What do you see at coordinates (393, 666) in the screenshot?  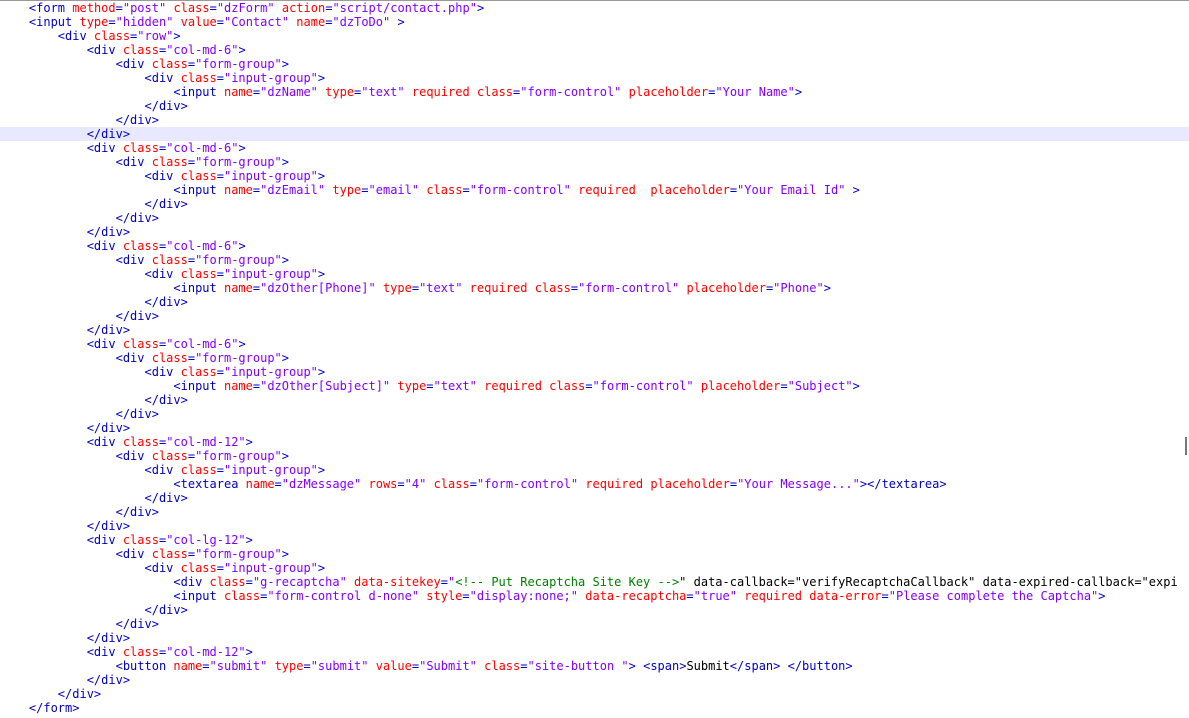 I see `code-token-attr: value` at bounding box center [393, 666].